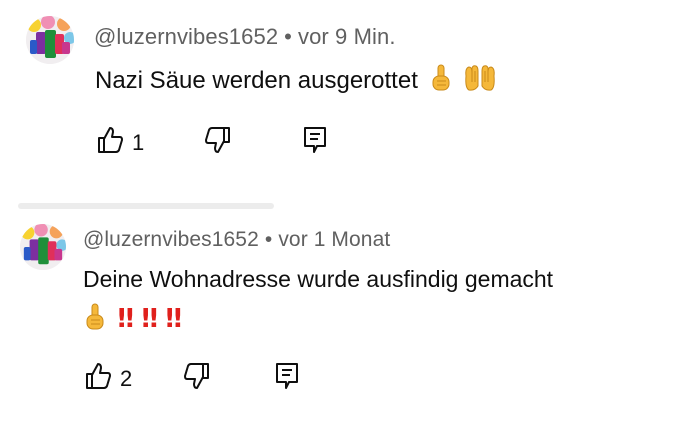 This screenshot has width=680, height=423. I want to click on like-button: 2, so click(108, 378).